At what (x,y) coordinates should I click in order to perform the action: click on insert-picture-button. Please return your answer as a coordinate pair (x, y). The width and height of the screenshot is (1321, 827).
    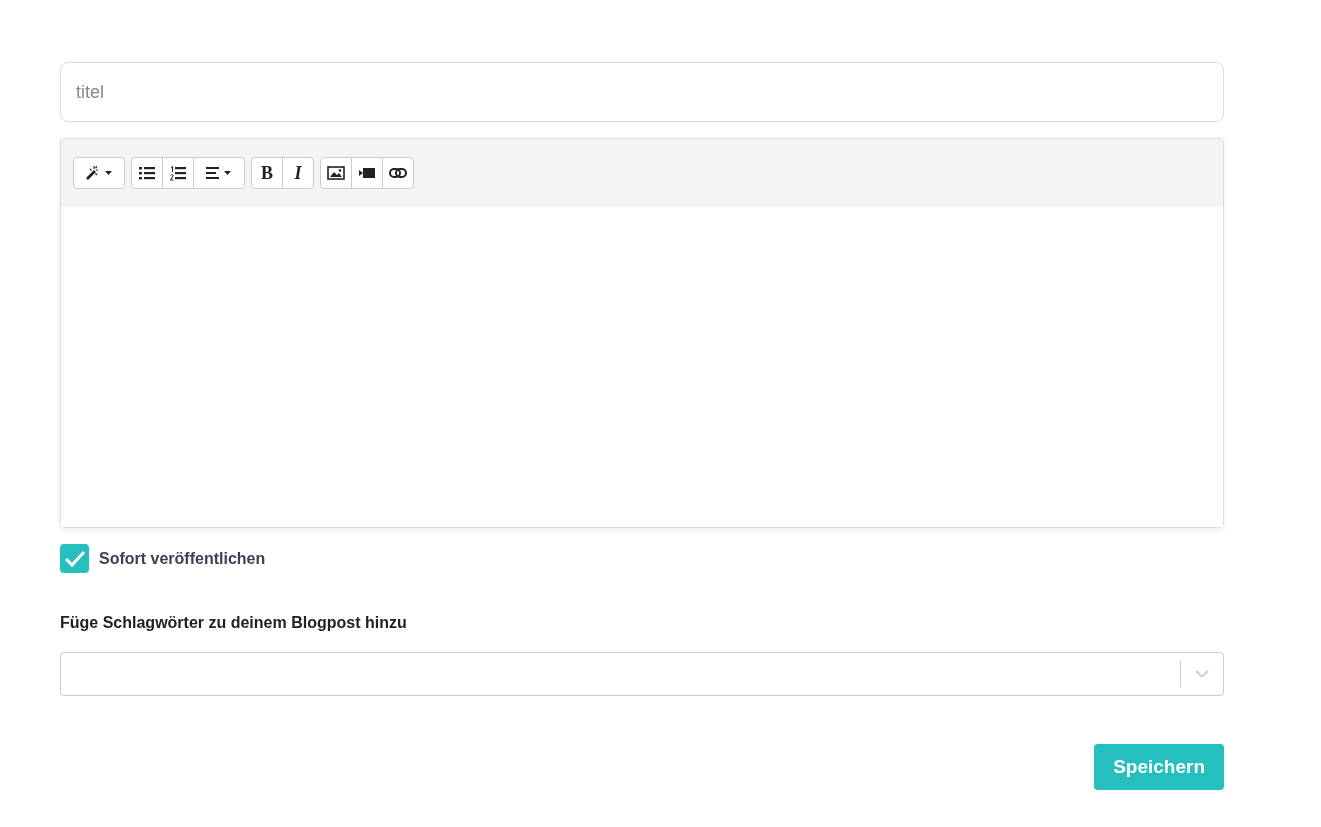
    Looking at the image, I should click on (336, 173).